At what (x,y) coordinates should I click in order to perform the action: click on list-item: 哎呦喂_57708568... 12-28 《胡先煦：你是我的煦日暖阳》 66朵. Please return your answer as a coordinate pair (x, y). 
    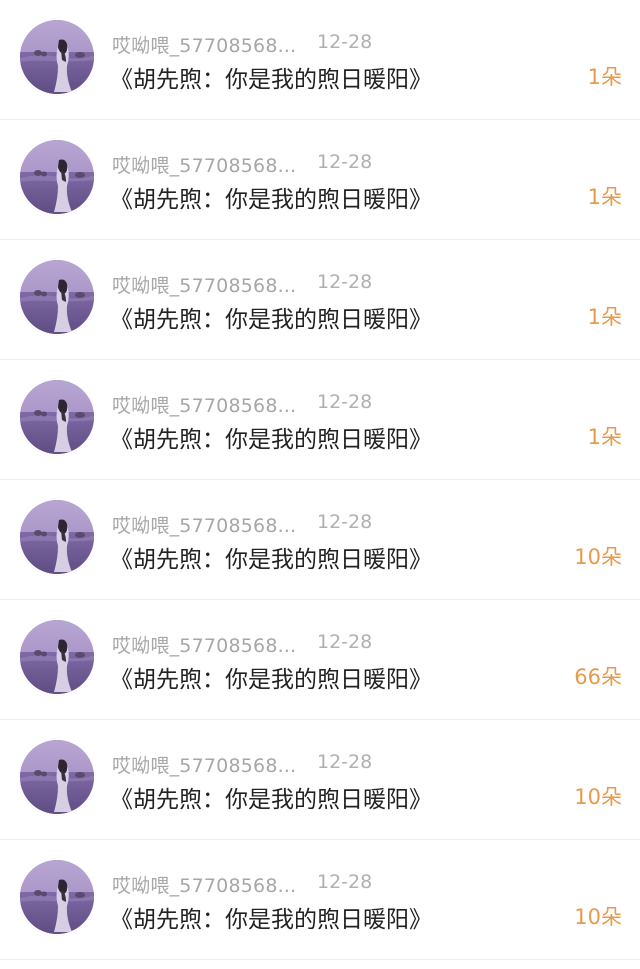
    Looking at the image, I should click on (320, 660).